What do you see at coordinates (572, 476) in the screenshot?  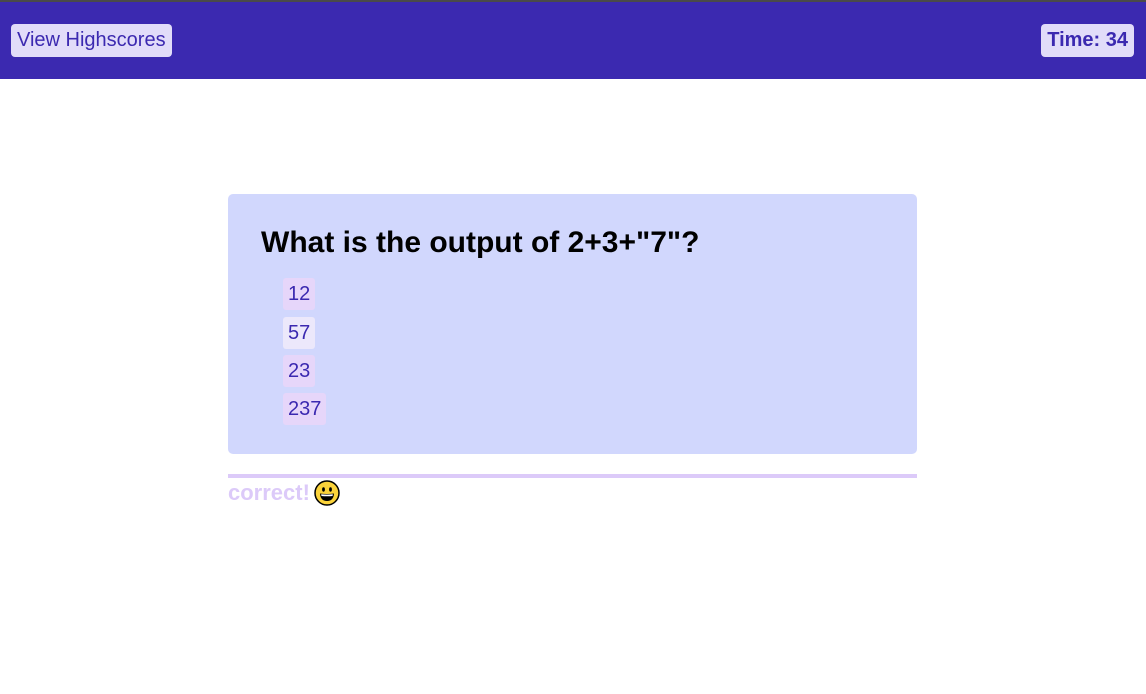 I see `feedback-divider` at bounding box center [572, 476].